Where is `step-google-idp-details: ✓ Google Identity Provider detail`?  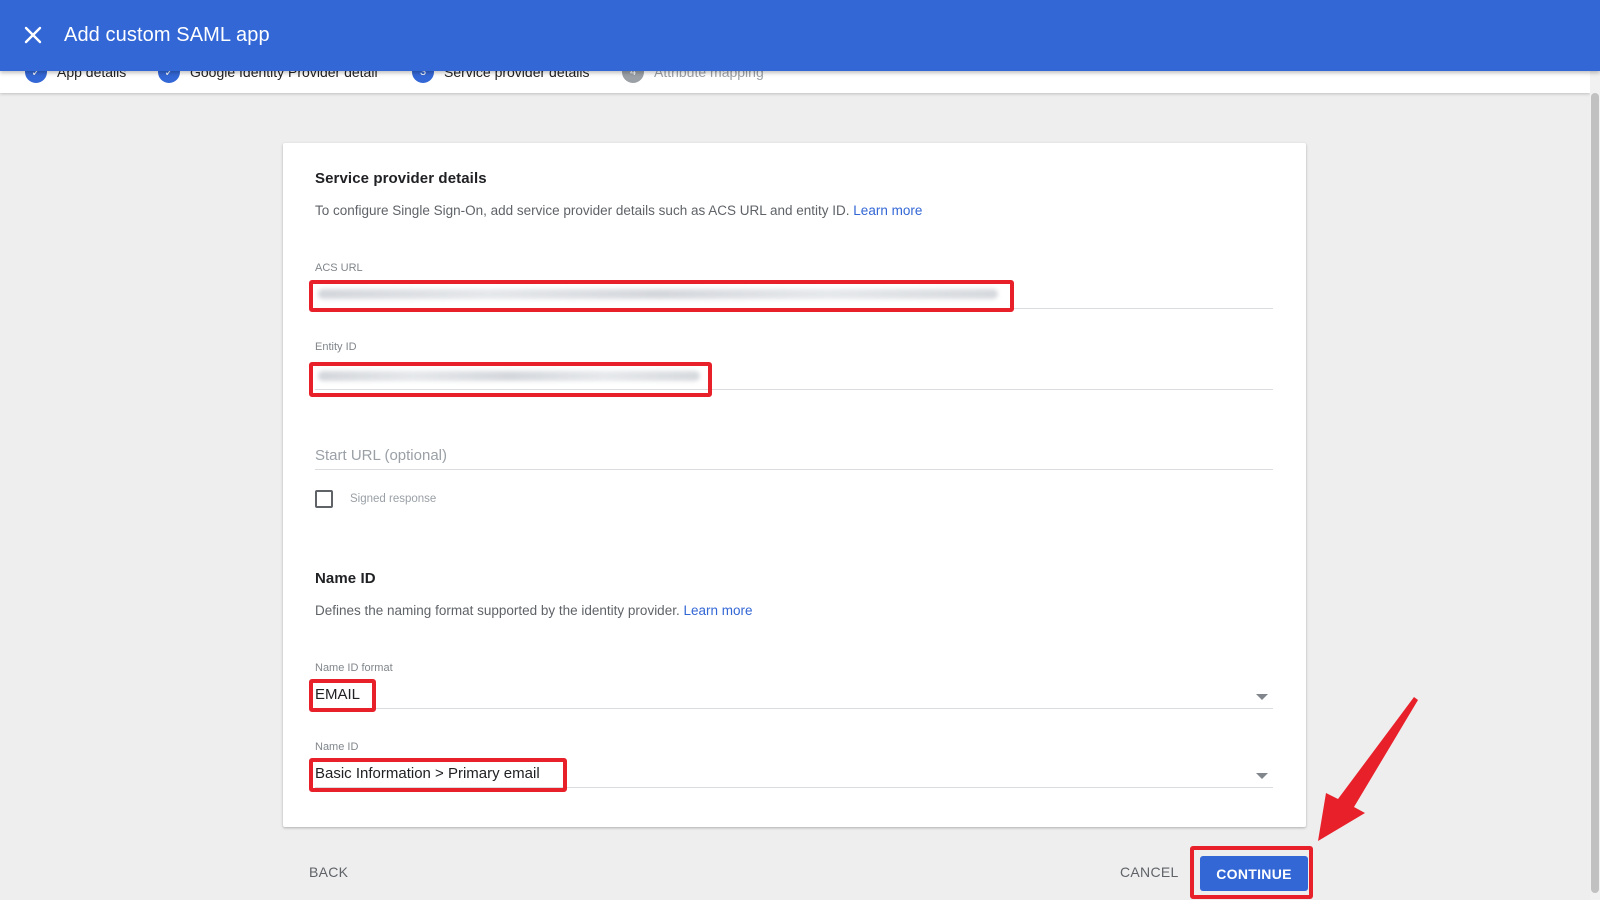
step-google-idp-details: ✓ Google Identity Provider detail is located at coordinates (268, 77).